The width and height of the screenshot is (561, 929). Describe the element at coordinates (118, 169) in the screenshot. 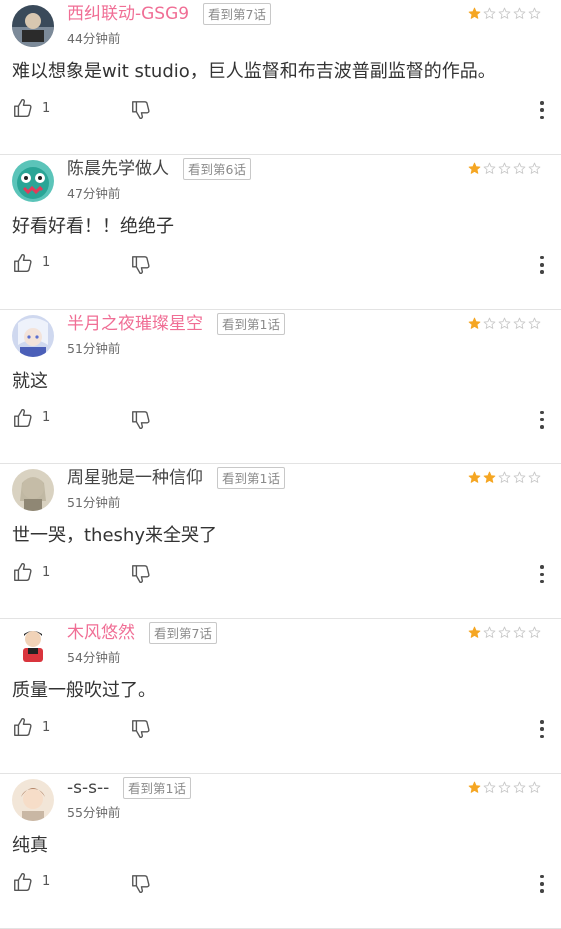

I see `username: 陈晨先学做人` at that location.